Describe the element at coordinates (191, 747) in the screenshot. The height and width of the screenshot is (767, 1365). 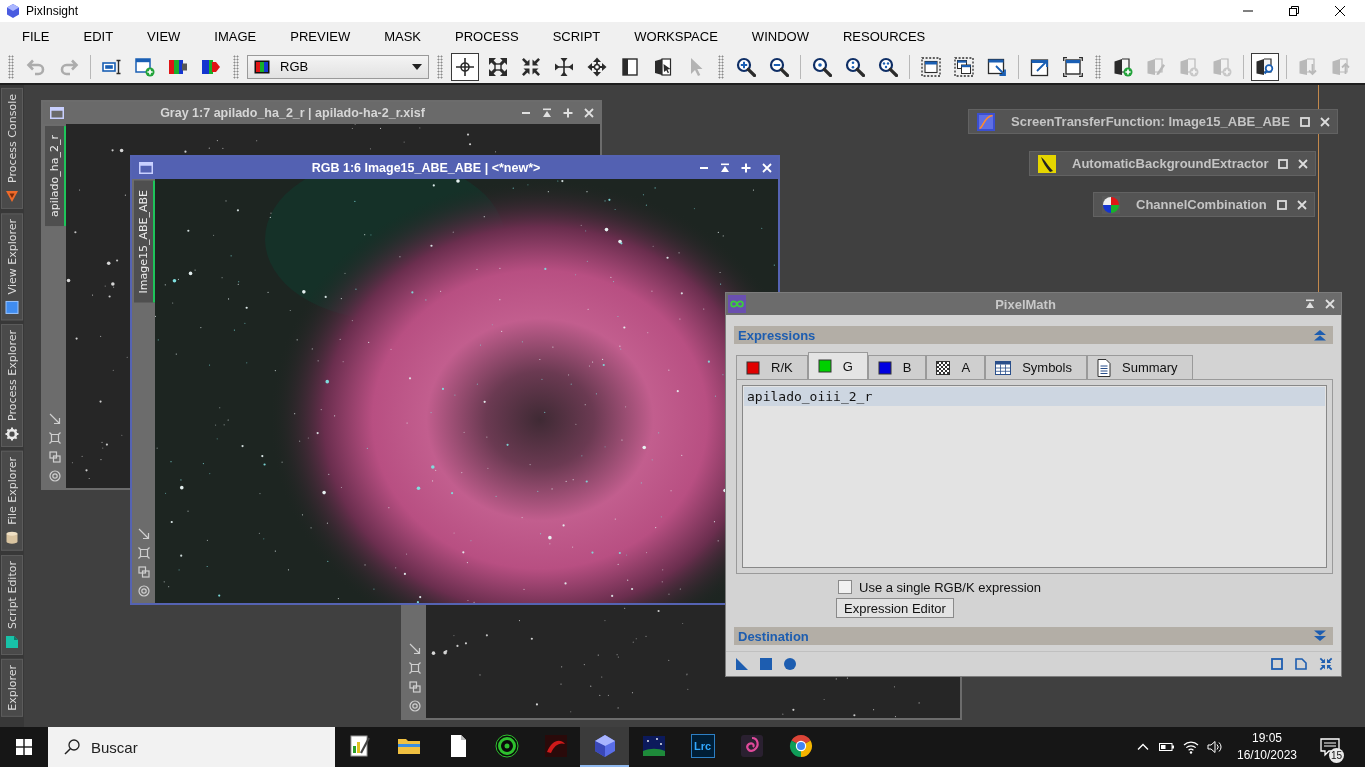
I see `search-field: Buscar` at that location.